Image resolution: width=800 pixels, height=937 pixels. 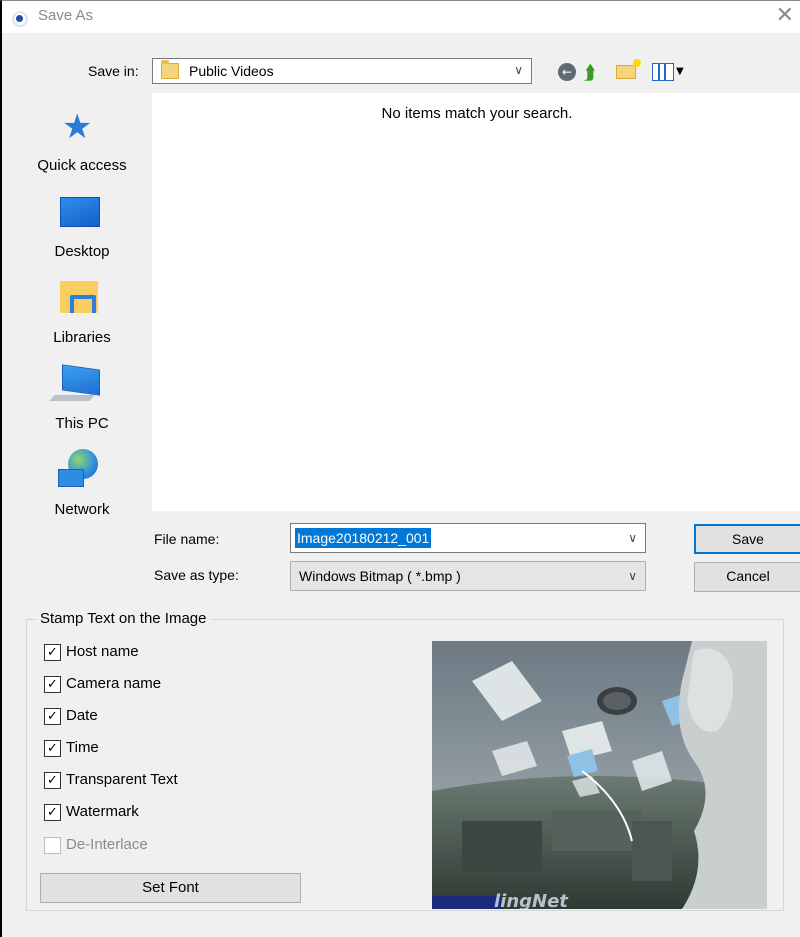 What do you see at coordinates (82, 165) in the screenshot?
I see `place-label: Quick access` at bounding box center [82, 165].